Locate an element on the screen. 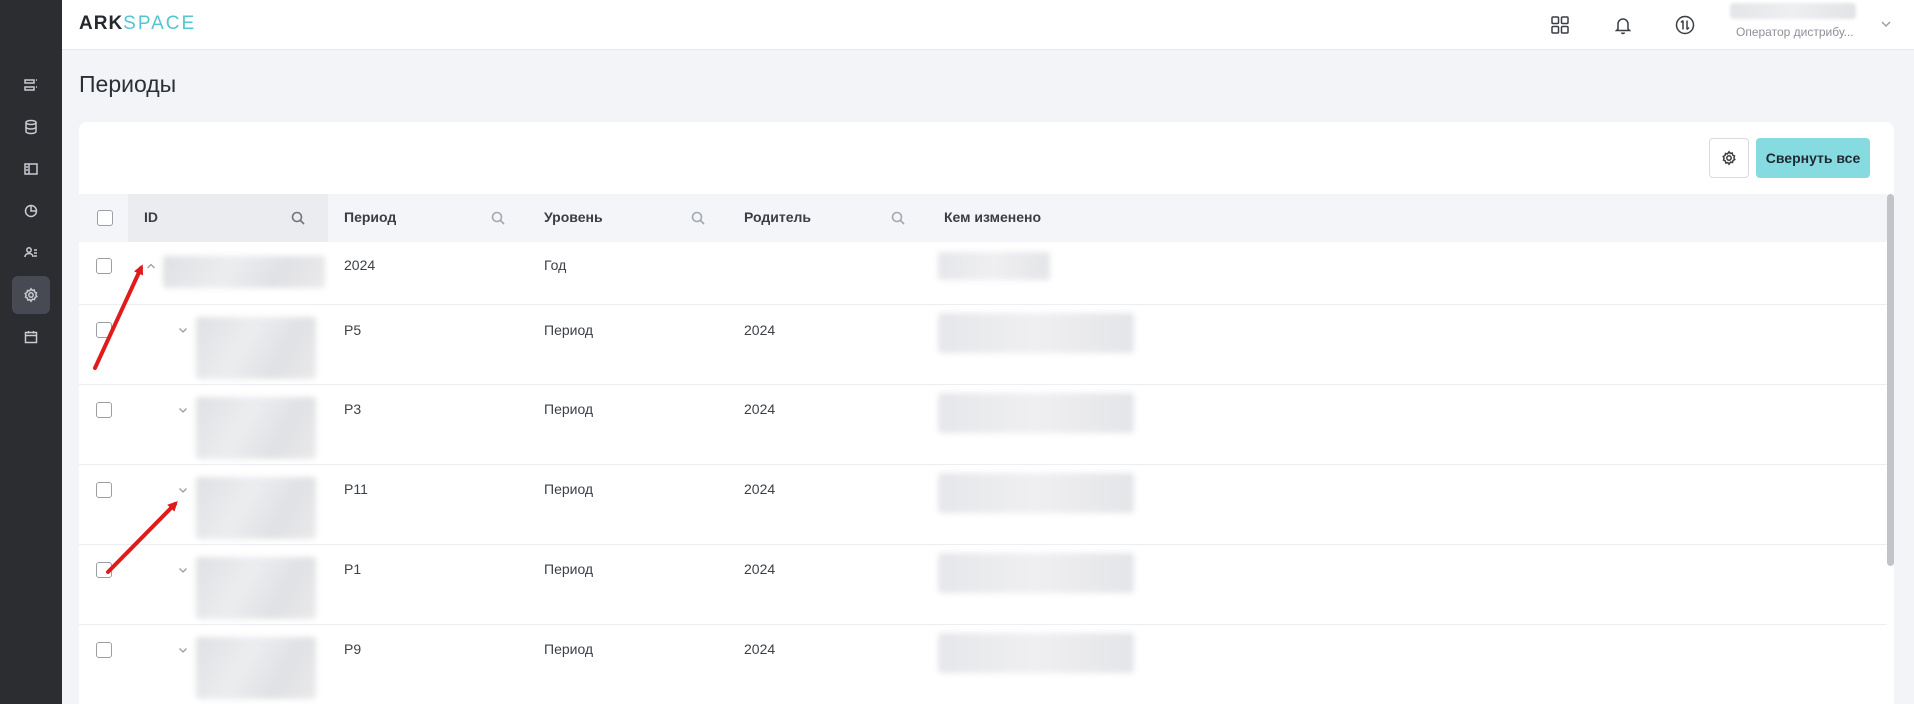 The height and width of the screenshot is (704, 1914). row-period: P1 is located at coordinates (353, 569).